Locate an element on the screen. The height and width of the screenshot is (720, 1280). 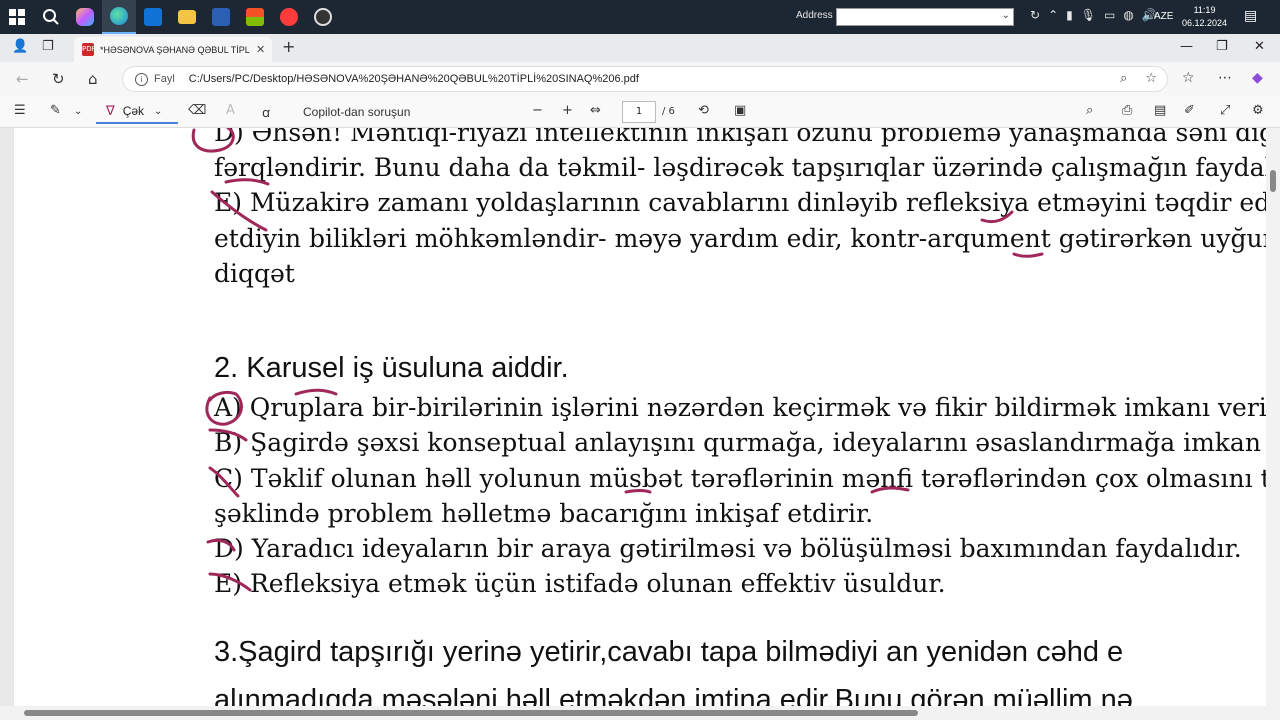
address-toolbar-label: Address is located at coordinates (814, 15).